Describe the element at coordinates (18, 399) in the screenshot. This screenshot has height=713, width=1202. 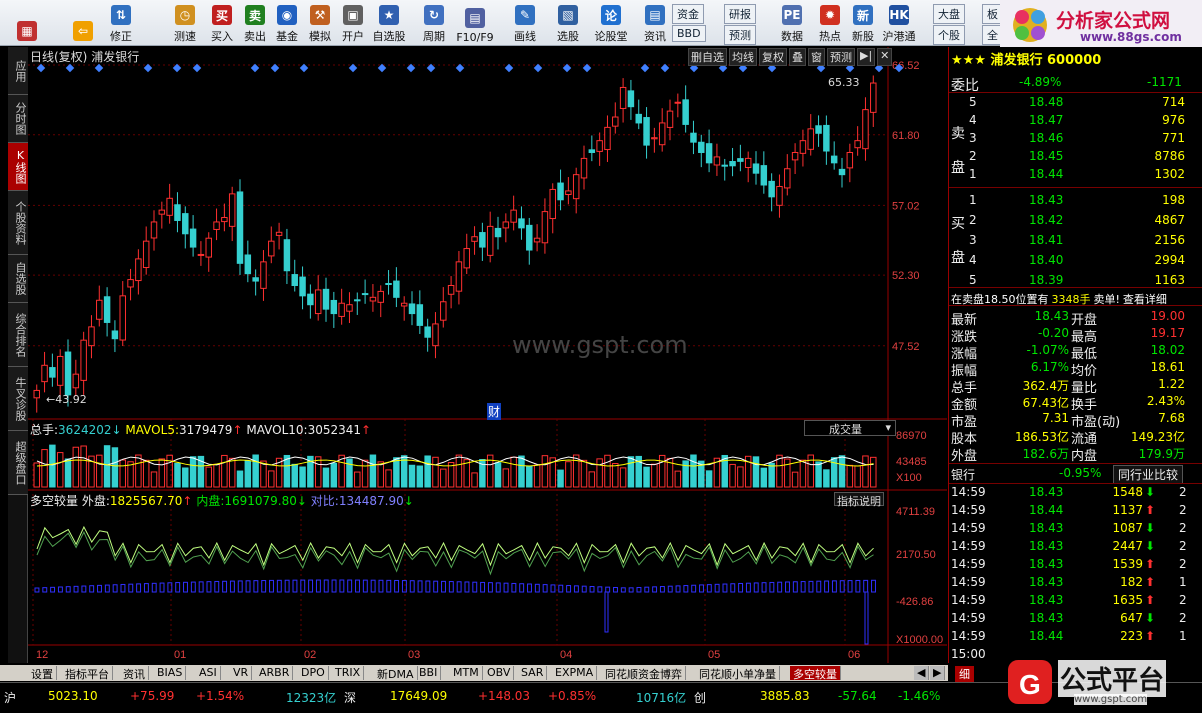
I see `left-tab-6: 牛叉诊股` at that location.